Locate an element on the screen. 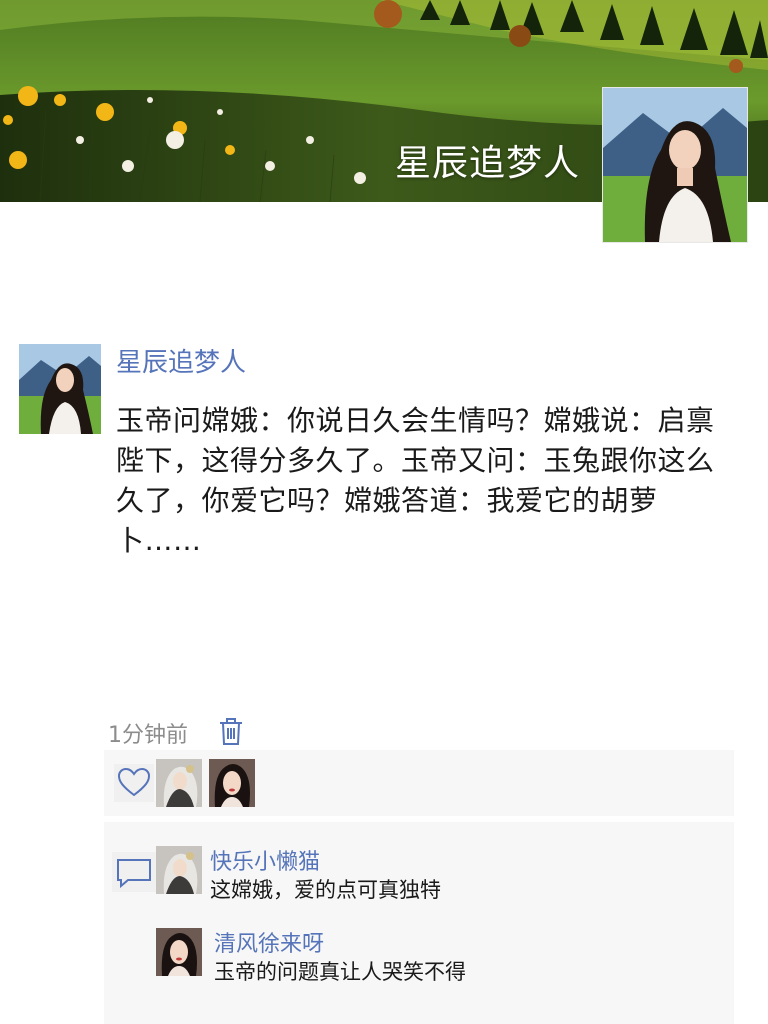 The height and width of the screenshot is (1024, 768). comment-author: 清风徐来呀 is located at coordinates (269, 942).